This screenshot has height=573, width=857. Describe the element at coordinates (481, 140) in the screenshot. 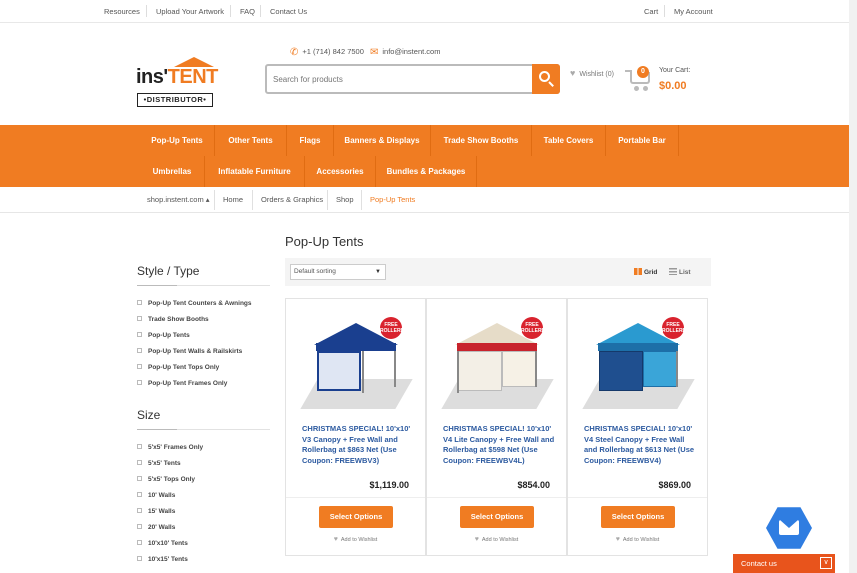

I see `nav-trade-show-booths: Trade Show Booths` at that location.